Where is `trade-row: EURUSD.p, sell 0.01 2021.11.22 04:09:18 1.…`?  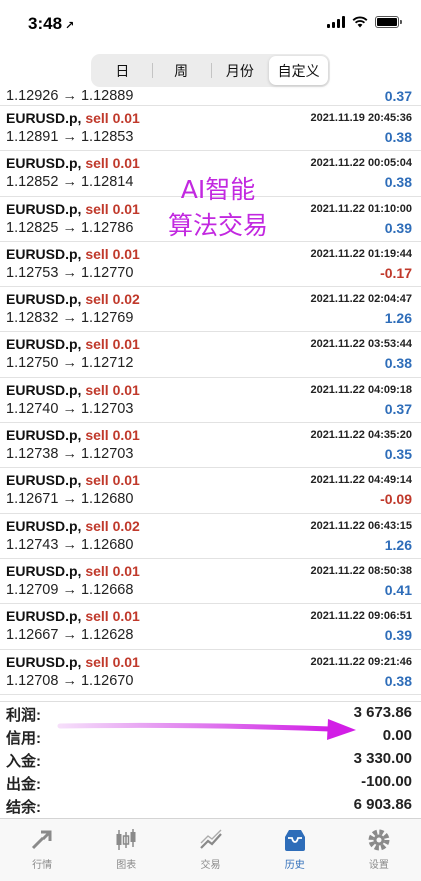
trade-row: EURUSD.p, sell 0.01 2021.11.22 04:09:18 1.… is located at coordinates (210, 401).